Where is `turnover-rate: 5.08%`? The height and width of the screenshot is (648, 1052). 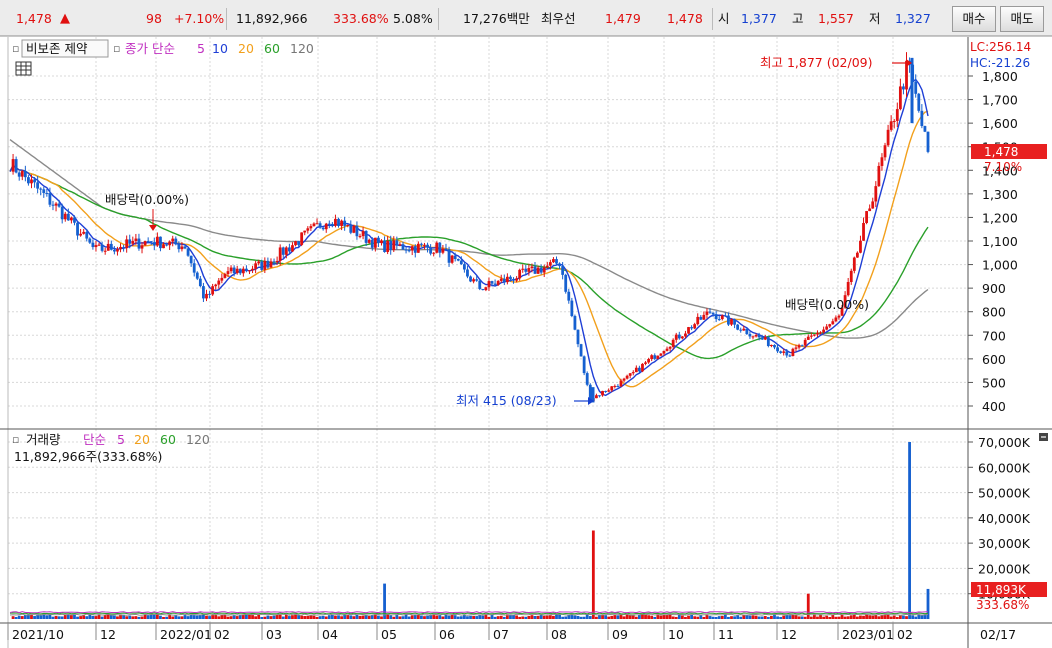
turnover-rate: 5.08% is located at coordinates (413, 18).